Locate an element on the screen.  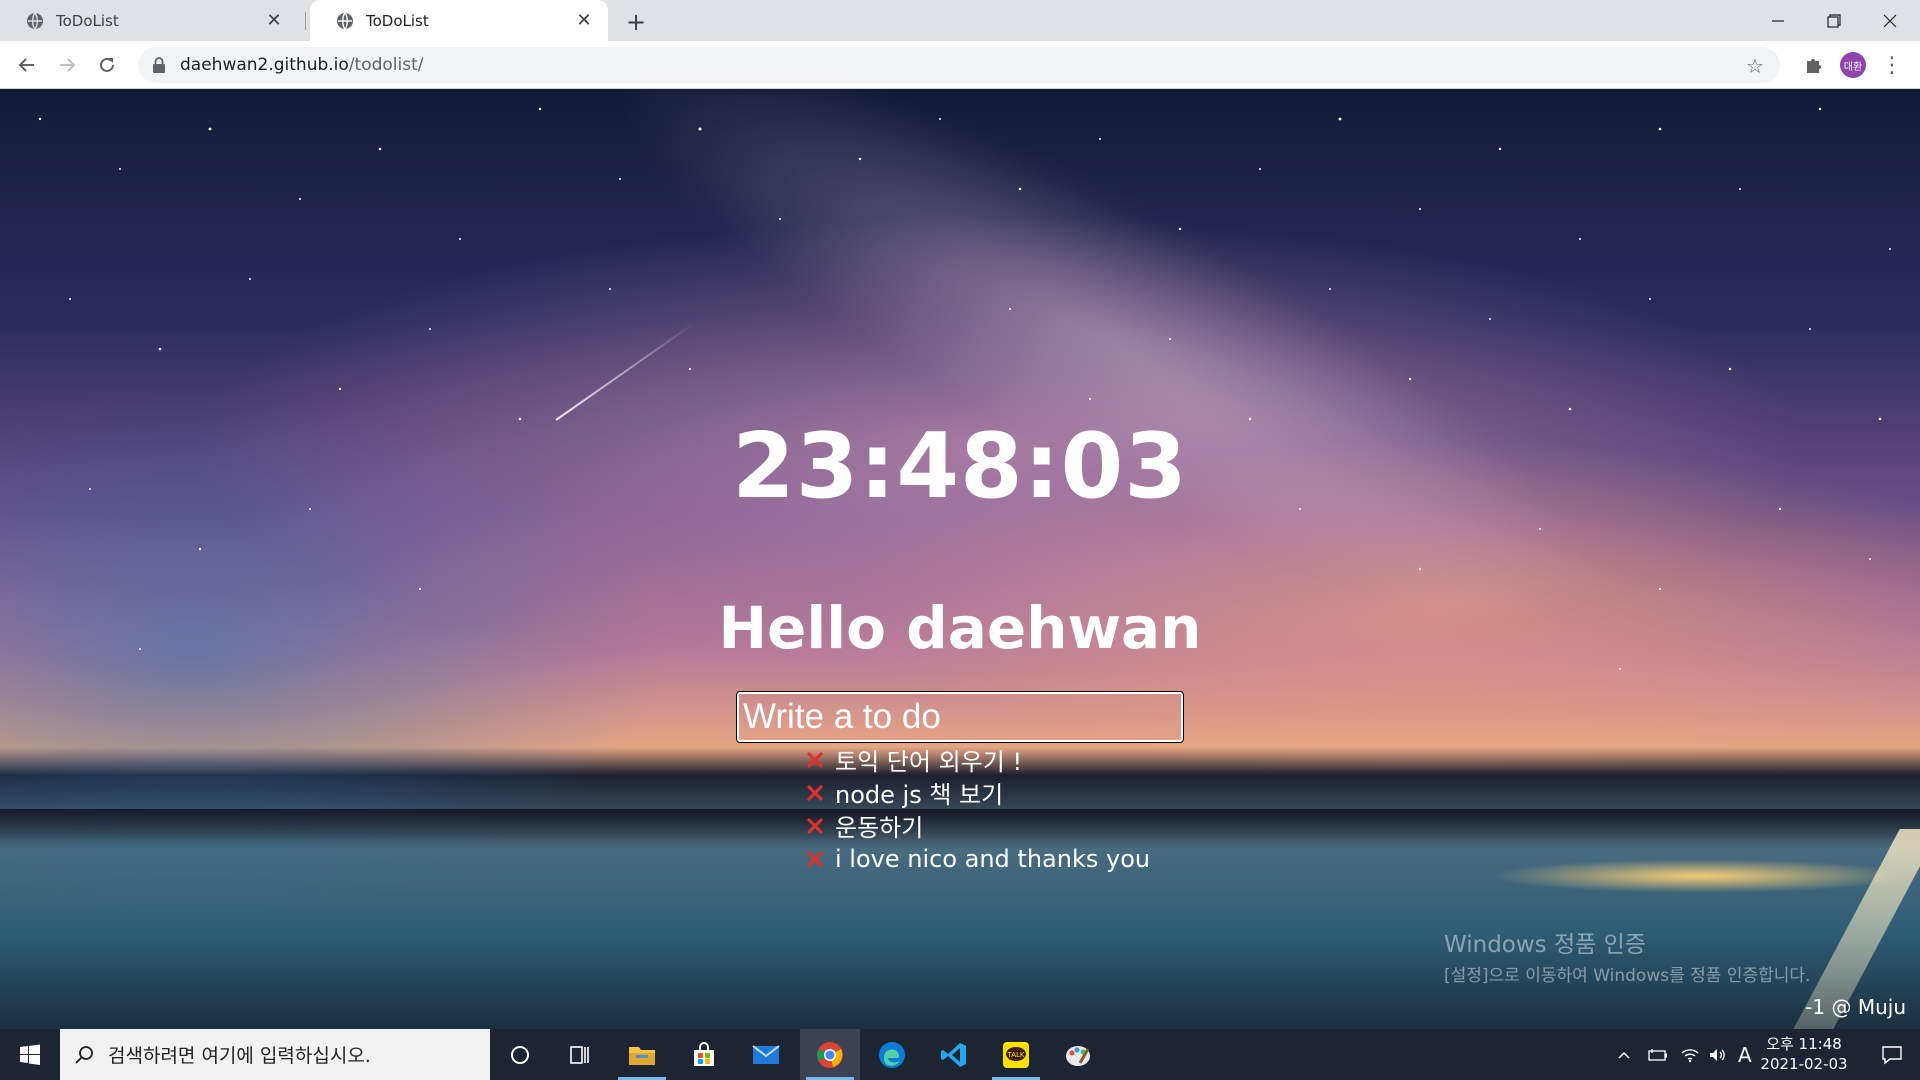
list-item: 운동하기 is located at coordinates (977, 825).